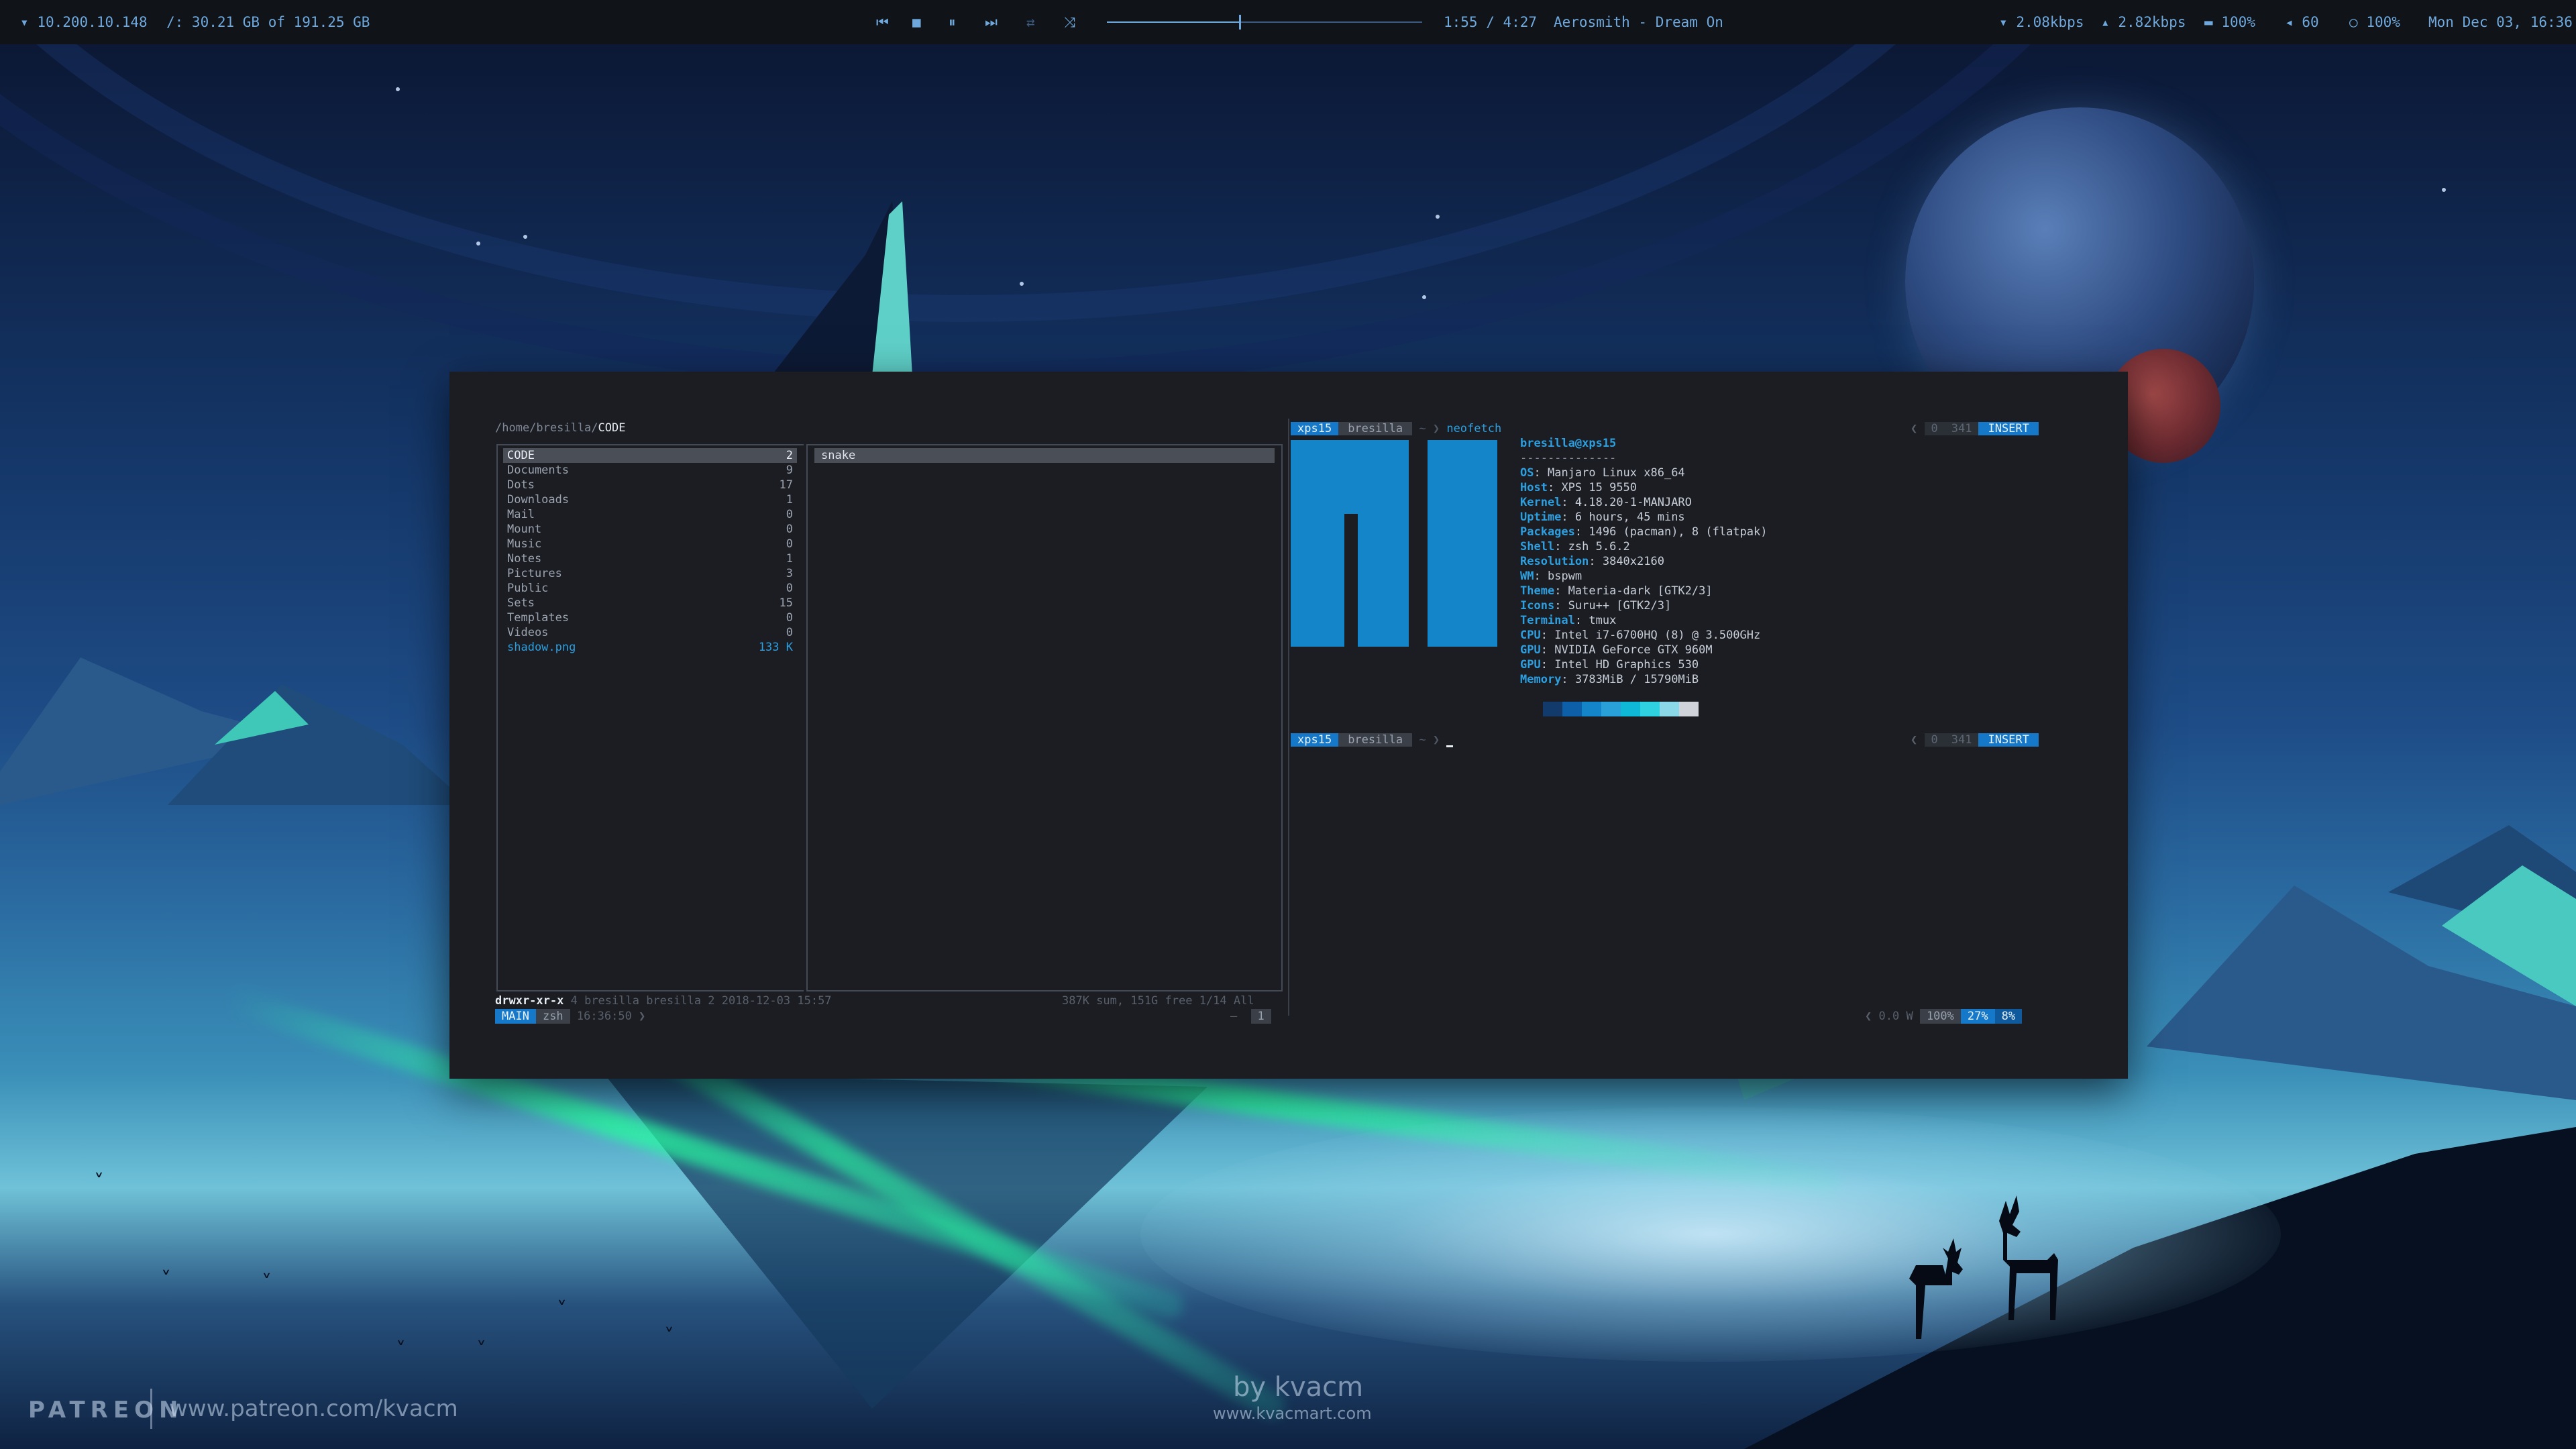  I want to click on pane-divider, so click(1288, 717).